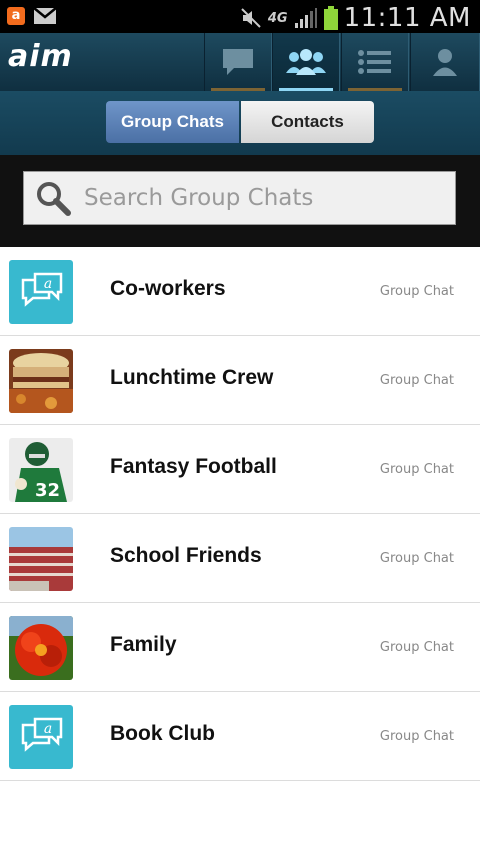  Describe the element at coordinates (45, 15) in the screenshot. I see `gmail-icon` at that location.